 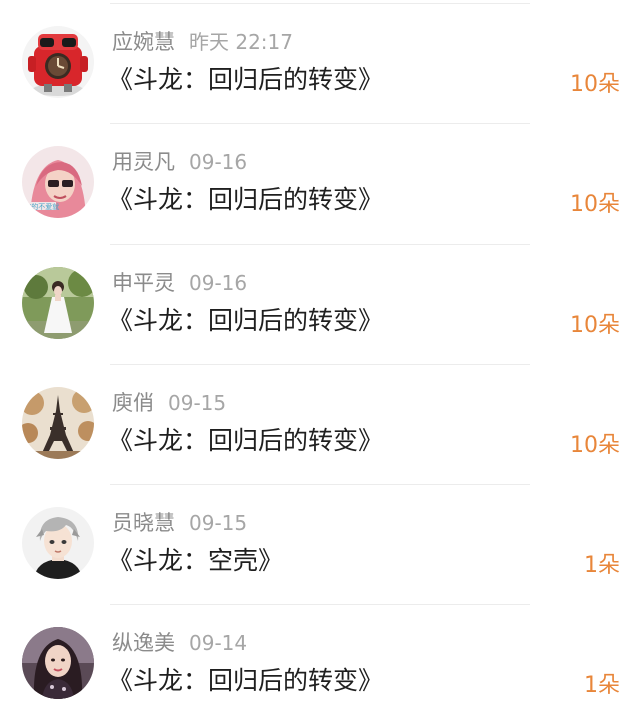 I want to click on user-name: 庾俏, so click(x=133, y=403).